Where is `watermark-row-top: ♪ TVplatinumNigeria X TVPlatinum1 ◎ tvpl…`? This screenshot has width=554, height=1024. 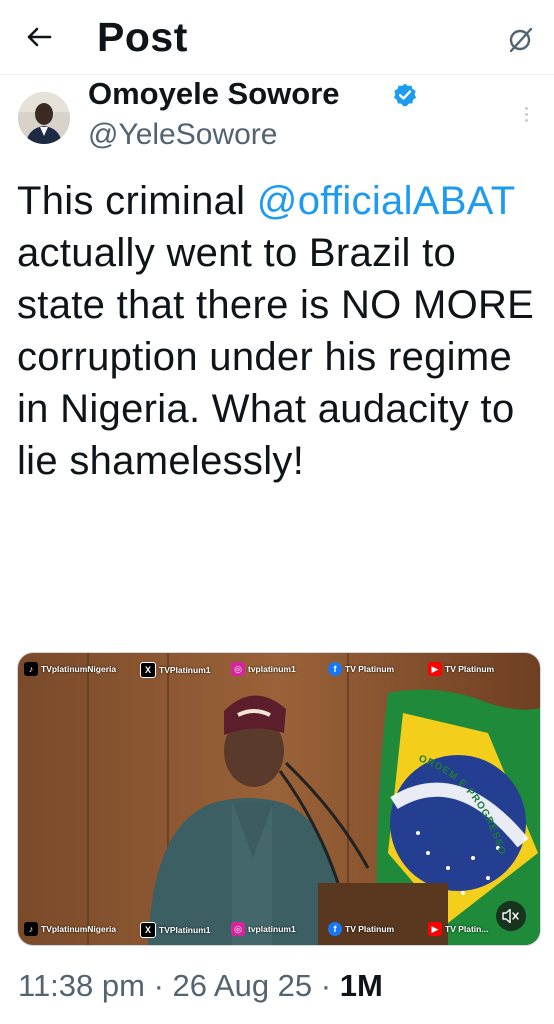
watermark-row-top: ♪ TVplatinumNigeria X TVPlatinum1 ◎ tvpl… is located at coordinates (279, 670).